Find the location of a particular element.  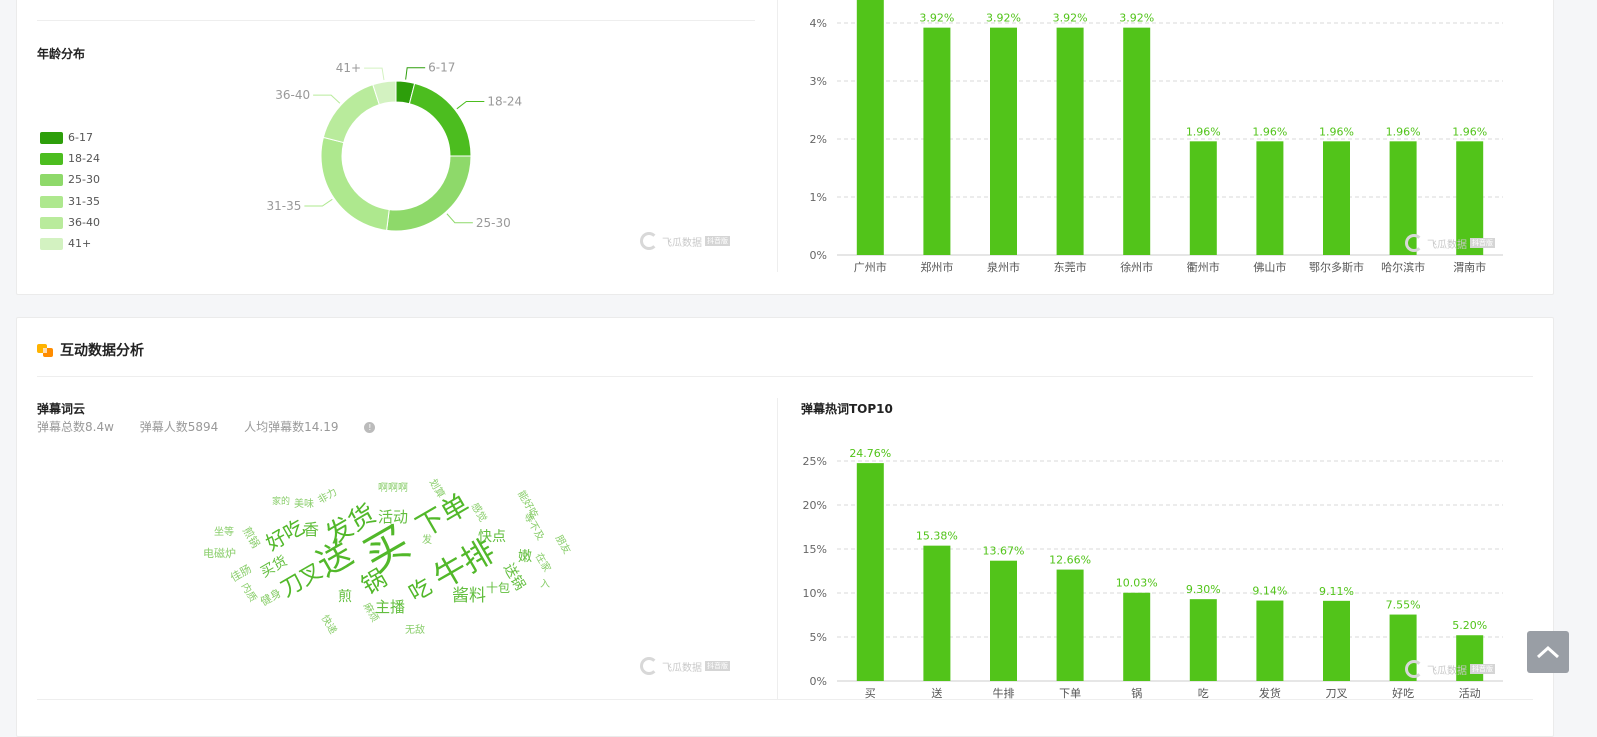

stat-people: 弹幕人数5894 is located at coordinates (179, 427).